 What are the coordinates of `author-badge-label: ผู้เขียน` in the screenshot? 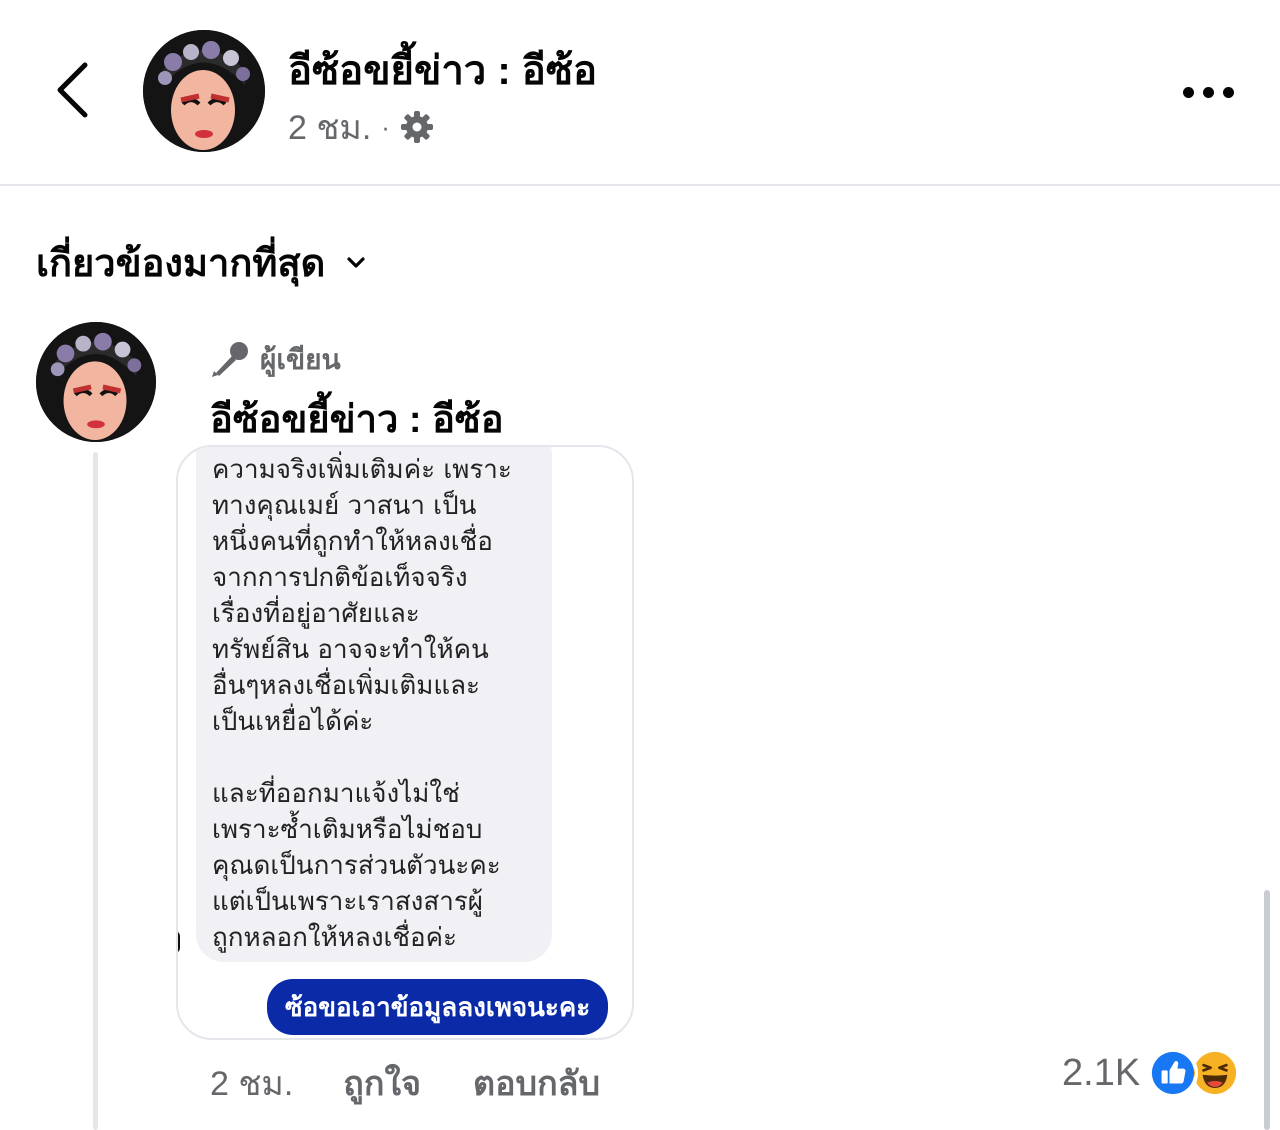 It's located at (300, 359).